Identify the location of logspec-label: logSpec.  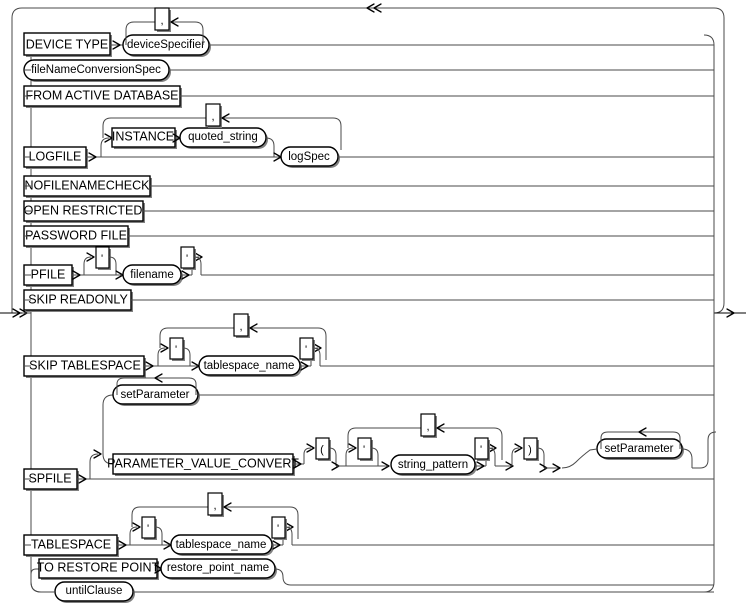
(309, 157).